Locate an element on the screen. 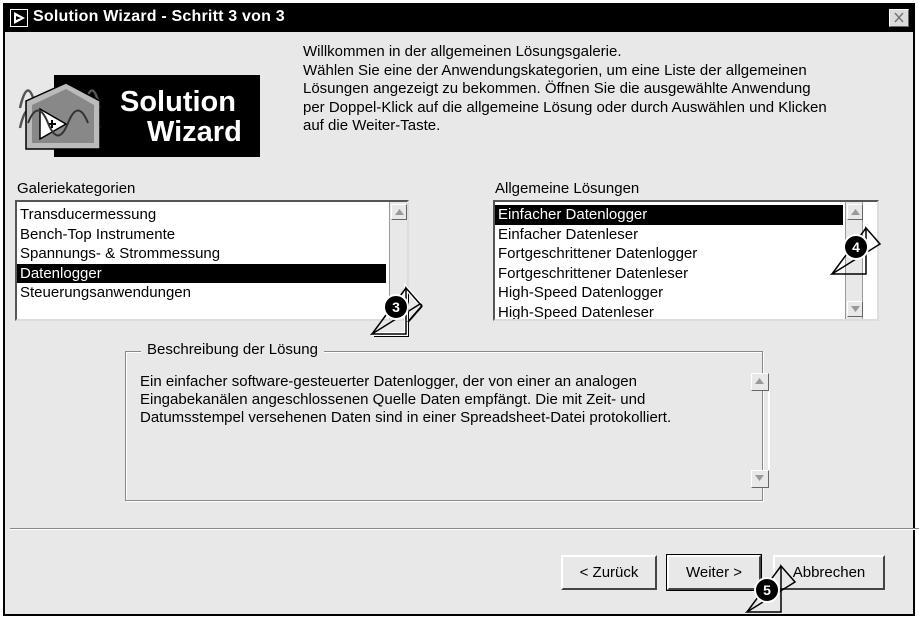  list-item: High-Speed Datenlogger is located at coordinates (686, 293).